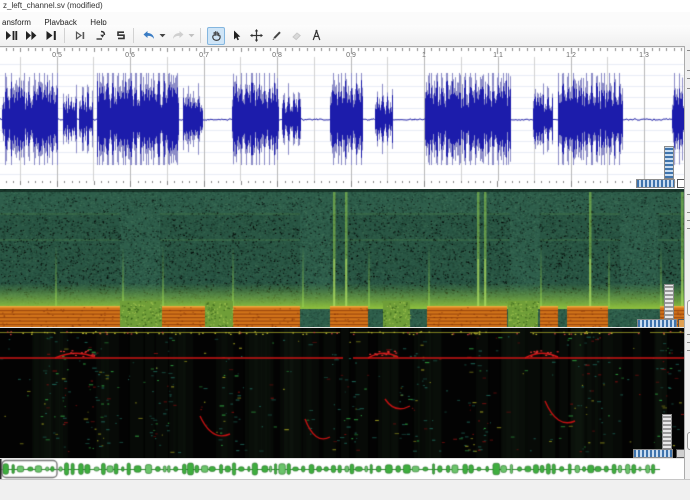  Describe the element at coordinates (345, 6) in the screenshot. I see `title-bar: z_left_channel.sv (modified)` at that location.